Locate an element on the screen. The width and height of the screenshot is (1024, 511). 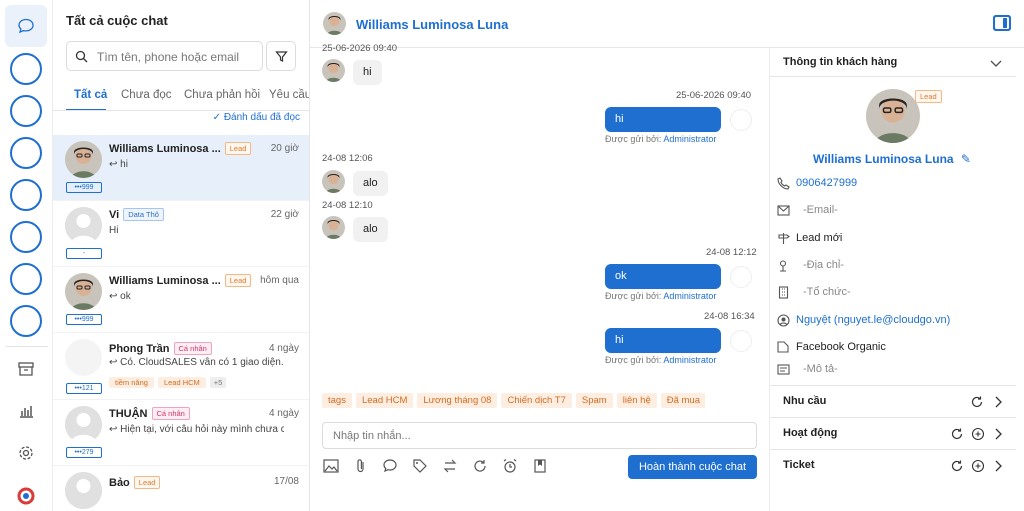
contact-name: THUẬN Cá nhân is located at coordinates (149, 413).